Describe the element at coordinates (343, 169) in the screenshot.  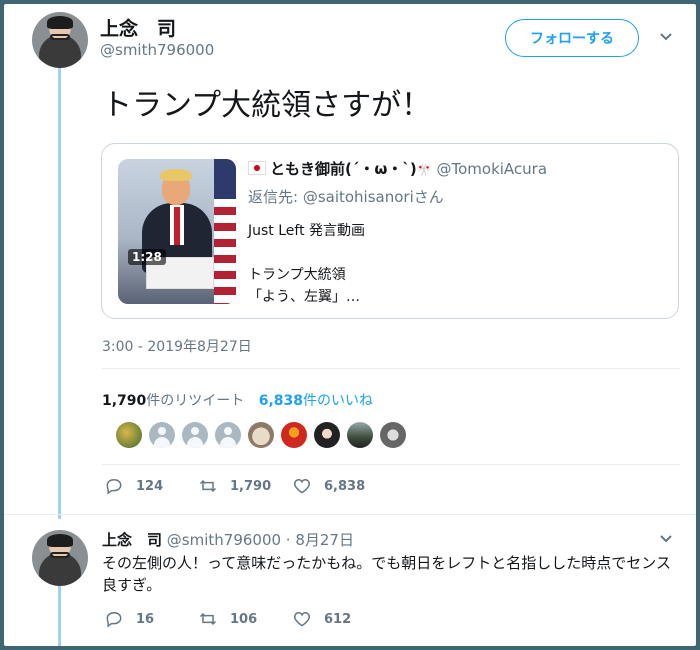
I see `quote-author-name: ともき御前(´・ω・`)` at that location.